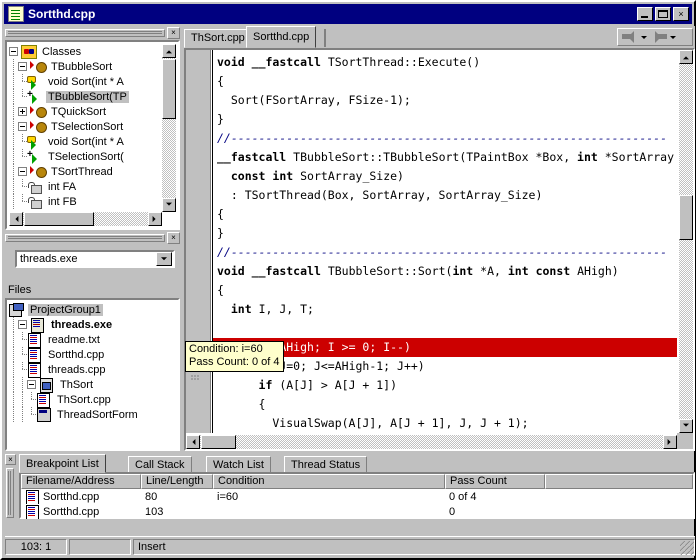  I want to click on editor-hscrollbar, so click(431, 442).